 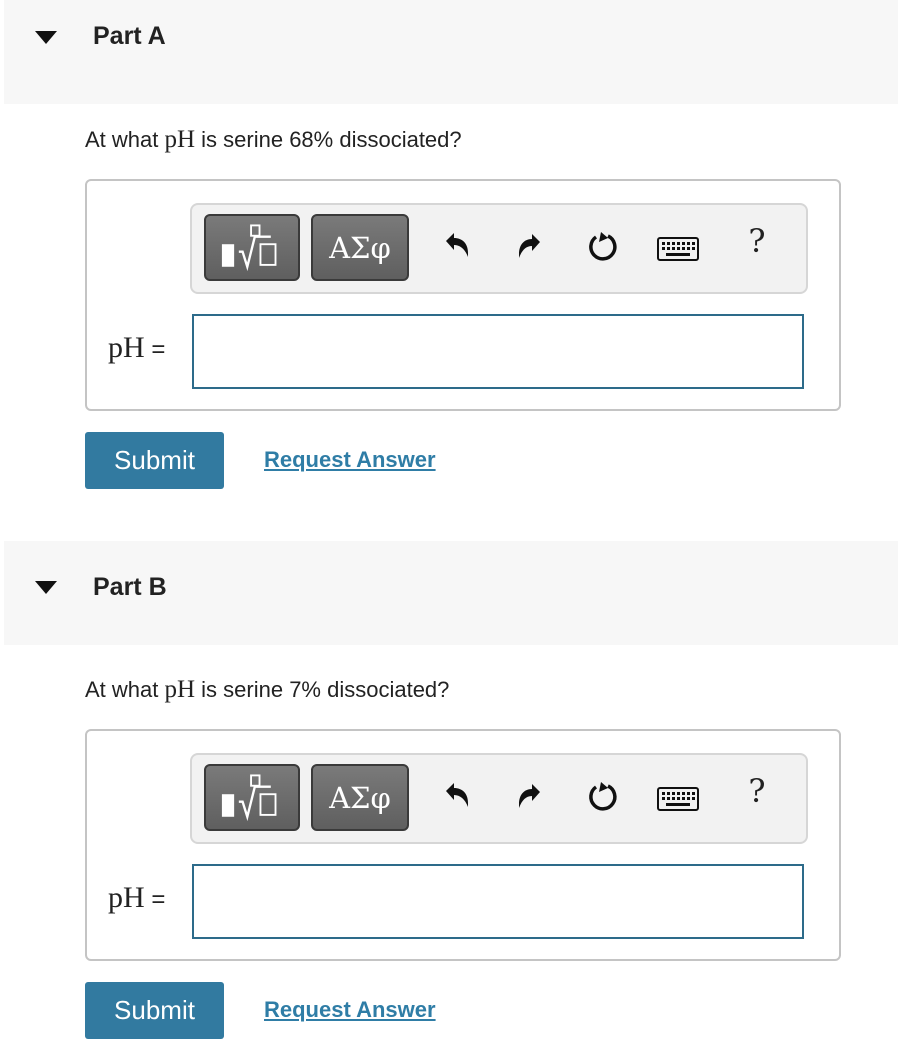 I want to click on question-suffix: is serine 68% dissociated?, so click(x=328, y=139).